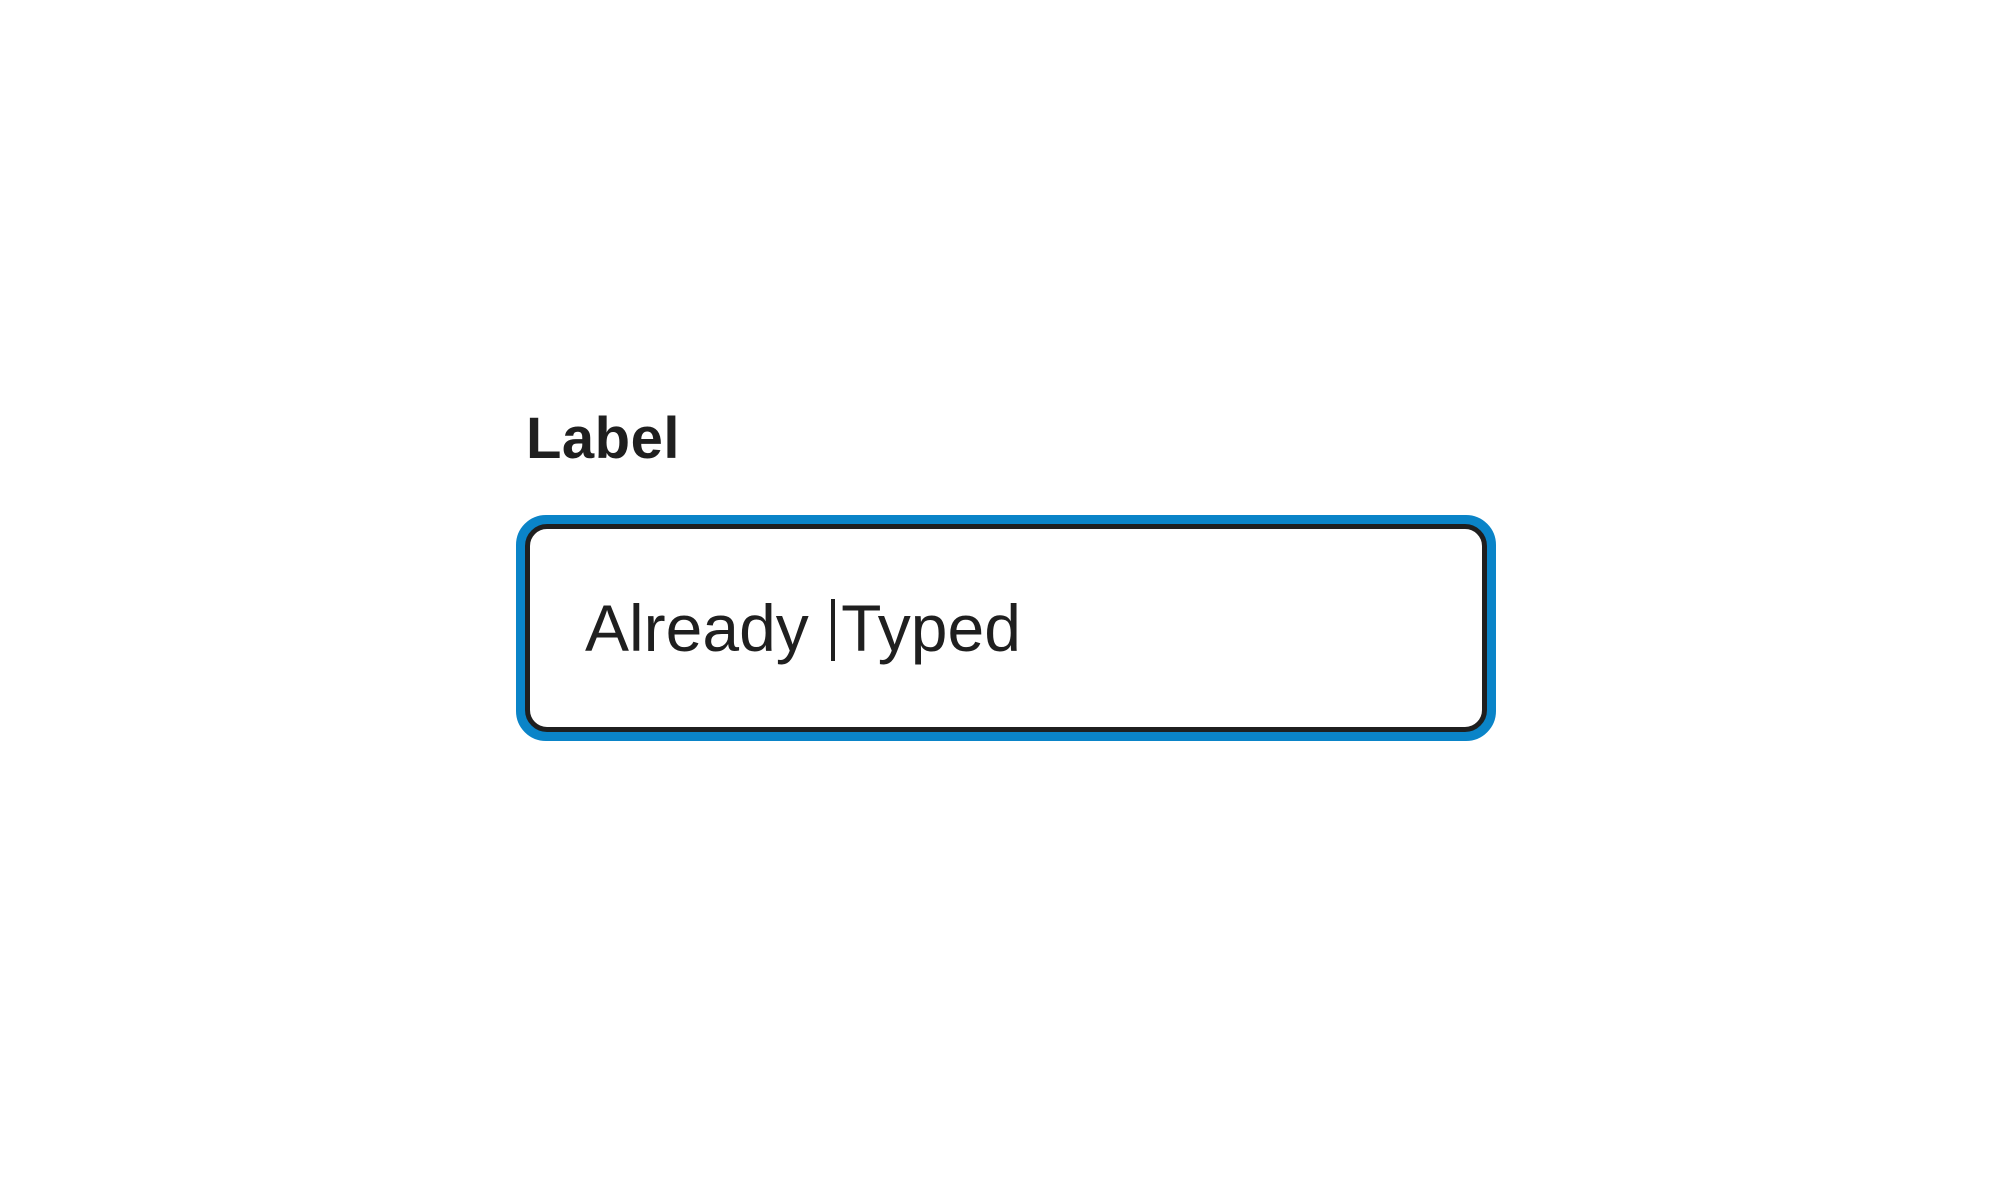 Image resolution: width=2000 pixels, height=1200 pixels. Describe the element at coordinates (603, 438) in the screenshot. I see `field-label: Label` at that location.